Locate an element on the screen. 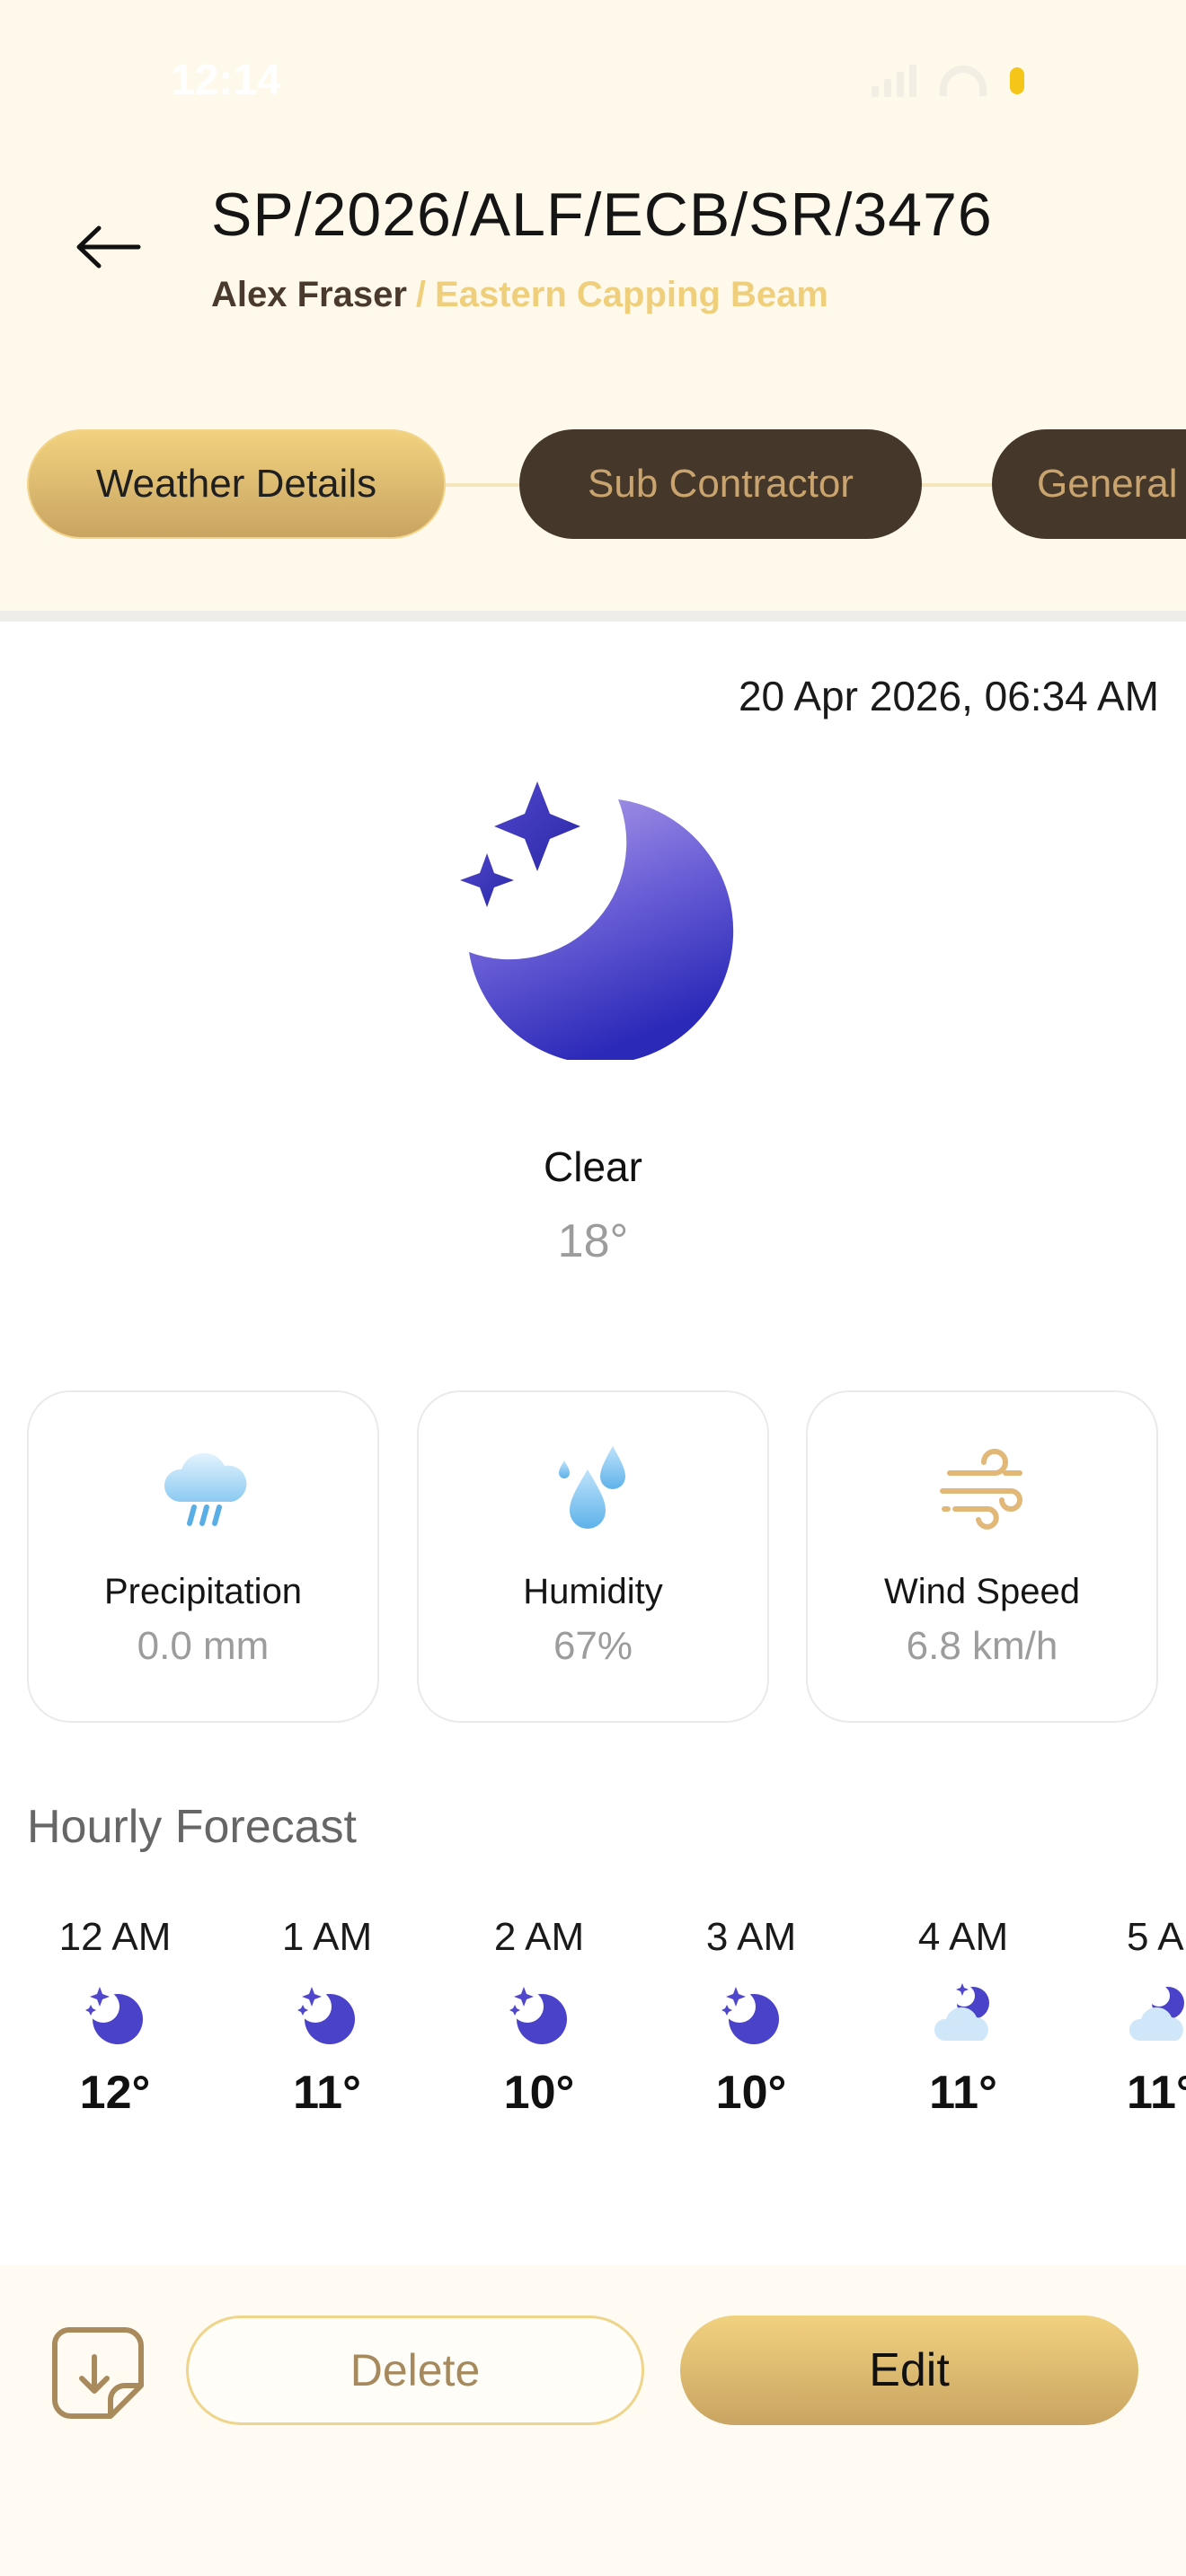 The width and height of the screenshot is (1186, 2576). wind-speed-card: Wind Speed 6.8 km/h is located at coordinates (982, 1556).